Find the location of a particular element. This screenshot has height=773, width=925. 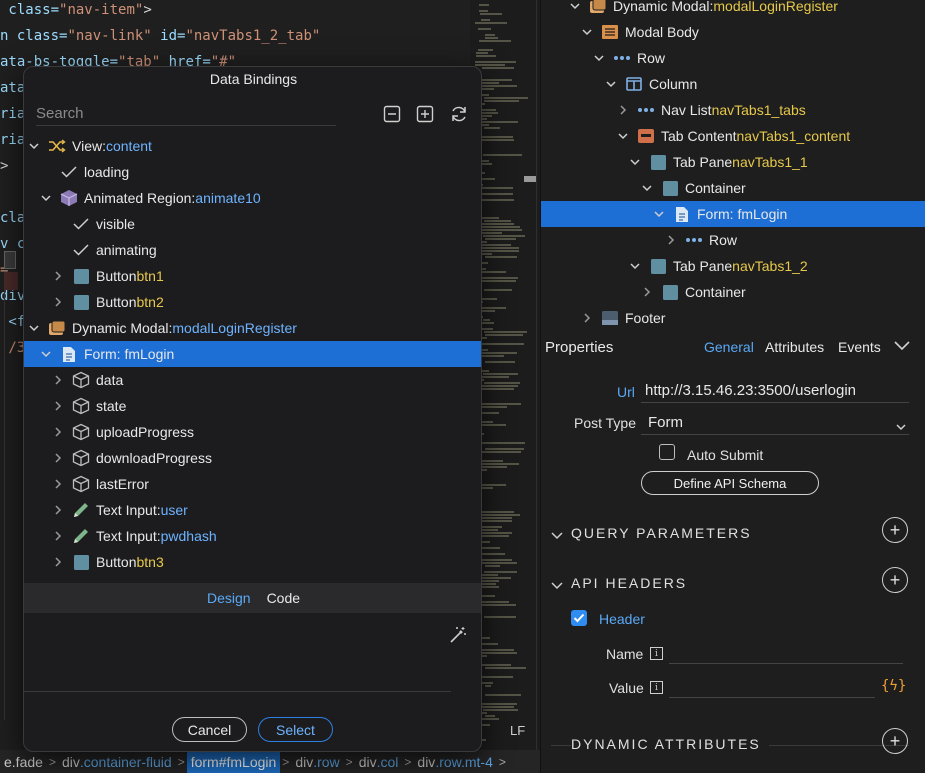

structure-tree-item: Tab Content navTabs1_content is located at coordinates (733, 136).